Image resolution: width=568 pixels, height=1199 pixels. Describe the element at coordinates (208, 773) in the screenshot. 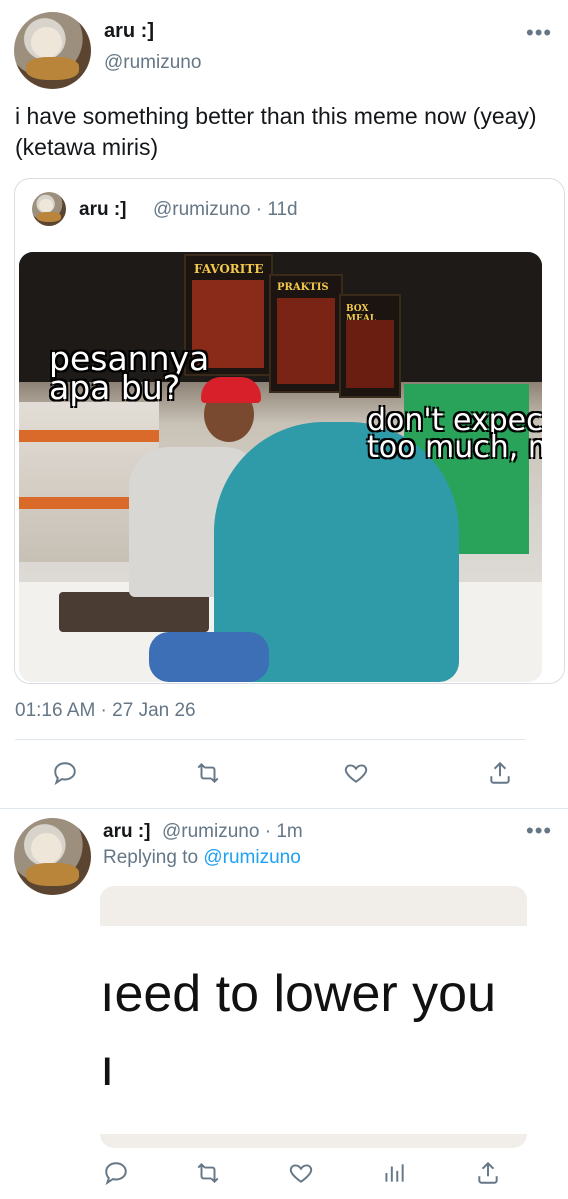

I see `retweet-icon` at that location.